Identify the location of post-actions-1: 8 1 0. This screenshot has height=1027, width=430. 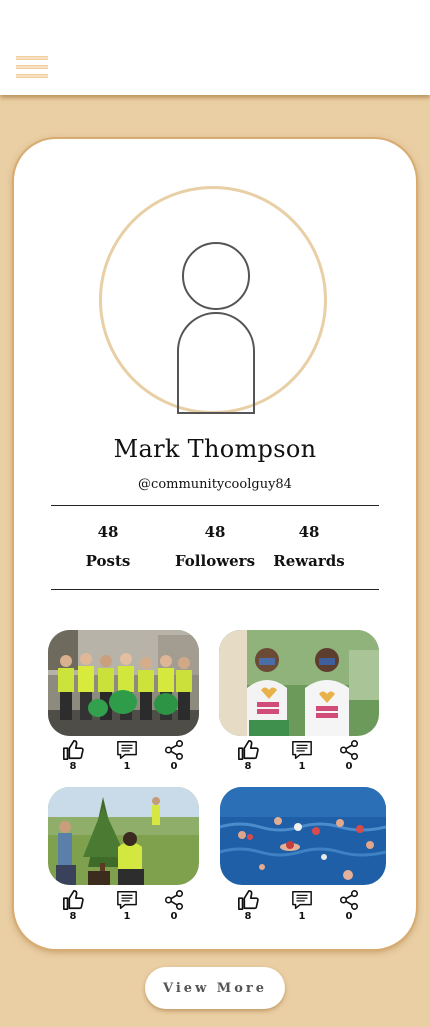
(128, 757).